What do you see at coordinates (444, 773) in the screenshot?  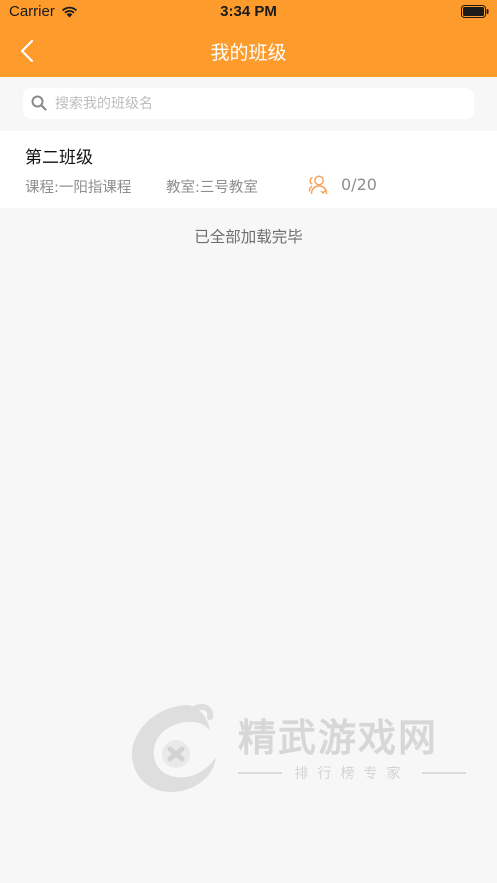 I see `watermark-divider-right` at bounding box center [444, 773].